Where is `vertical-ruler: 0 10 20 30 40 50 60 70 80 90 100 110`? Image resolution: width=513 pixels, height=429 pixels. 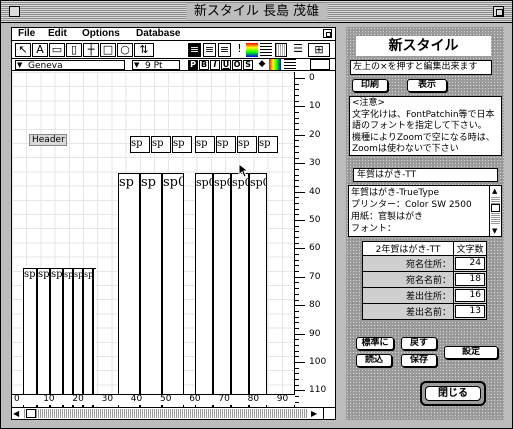
vertical-ruler: 0 10 20 30 40 50 60 70 80 90 100 110 is located at coordinates (314, 241).